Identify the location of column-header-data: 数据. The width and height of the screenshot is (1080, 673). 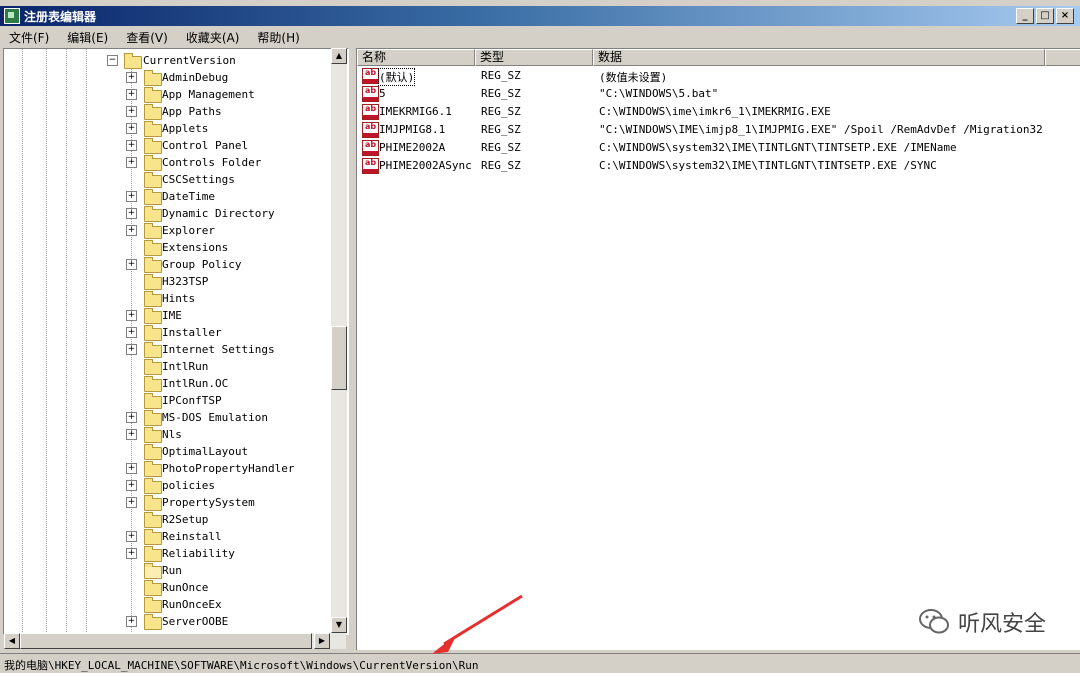
(819, 57).